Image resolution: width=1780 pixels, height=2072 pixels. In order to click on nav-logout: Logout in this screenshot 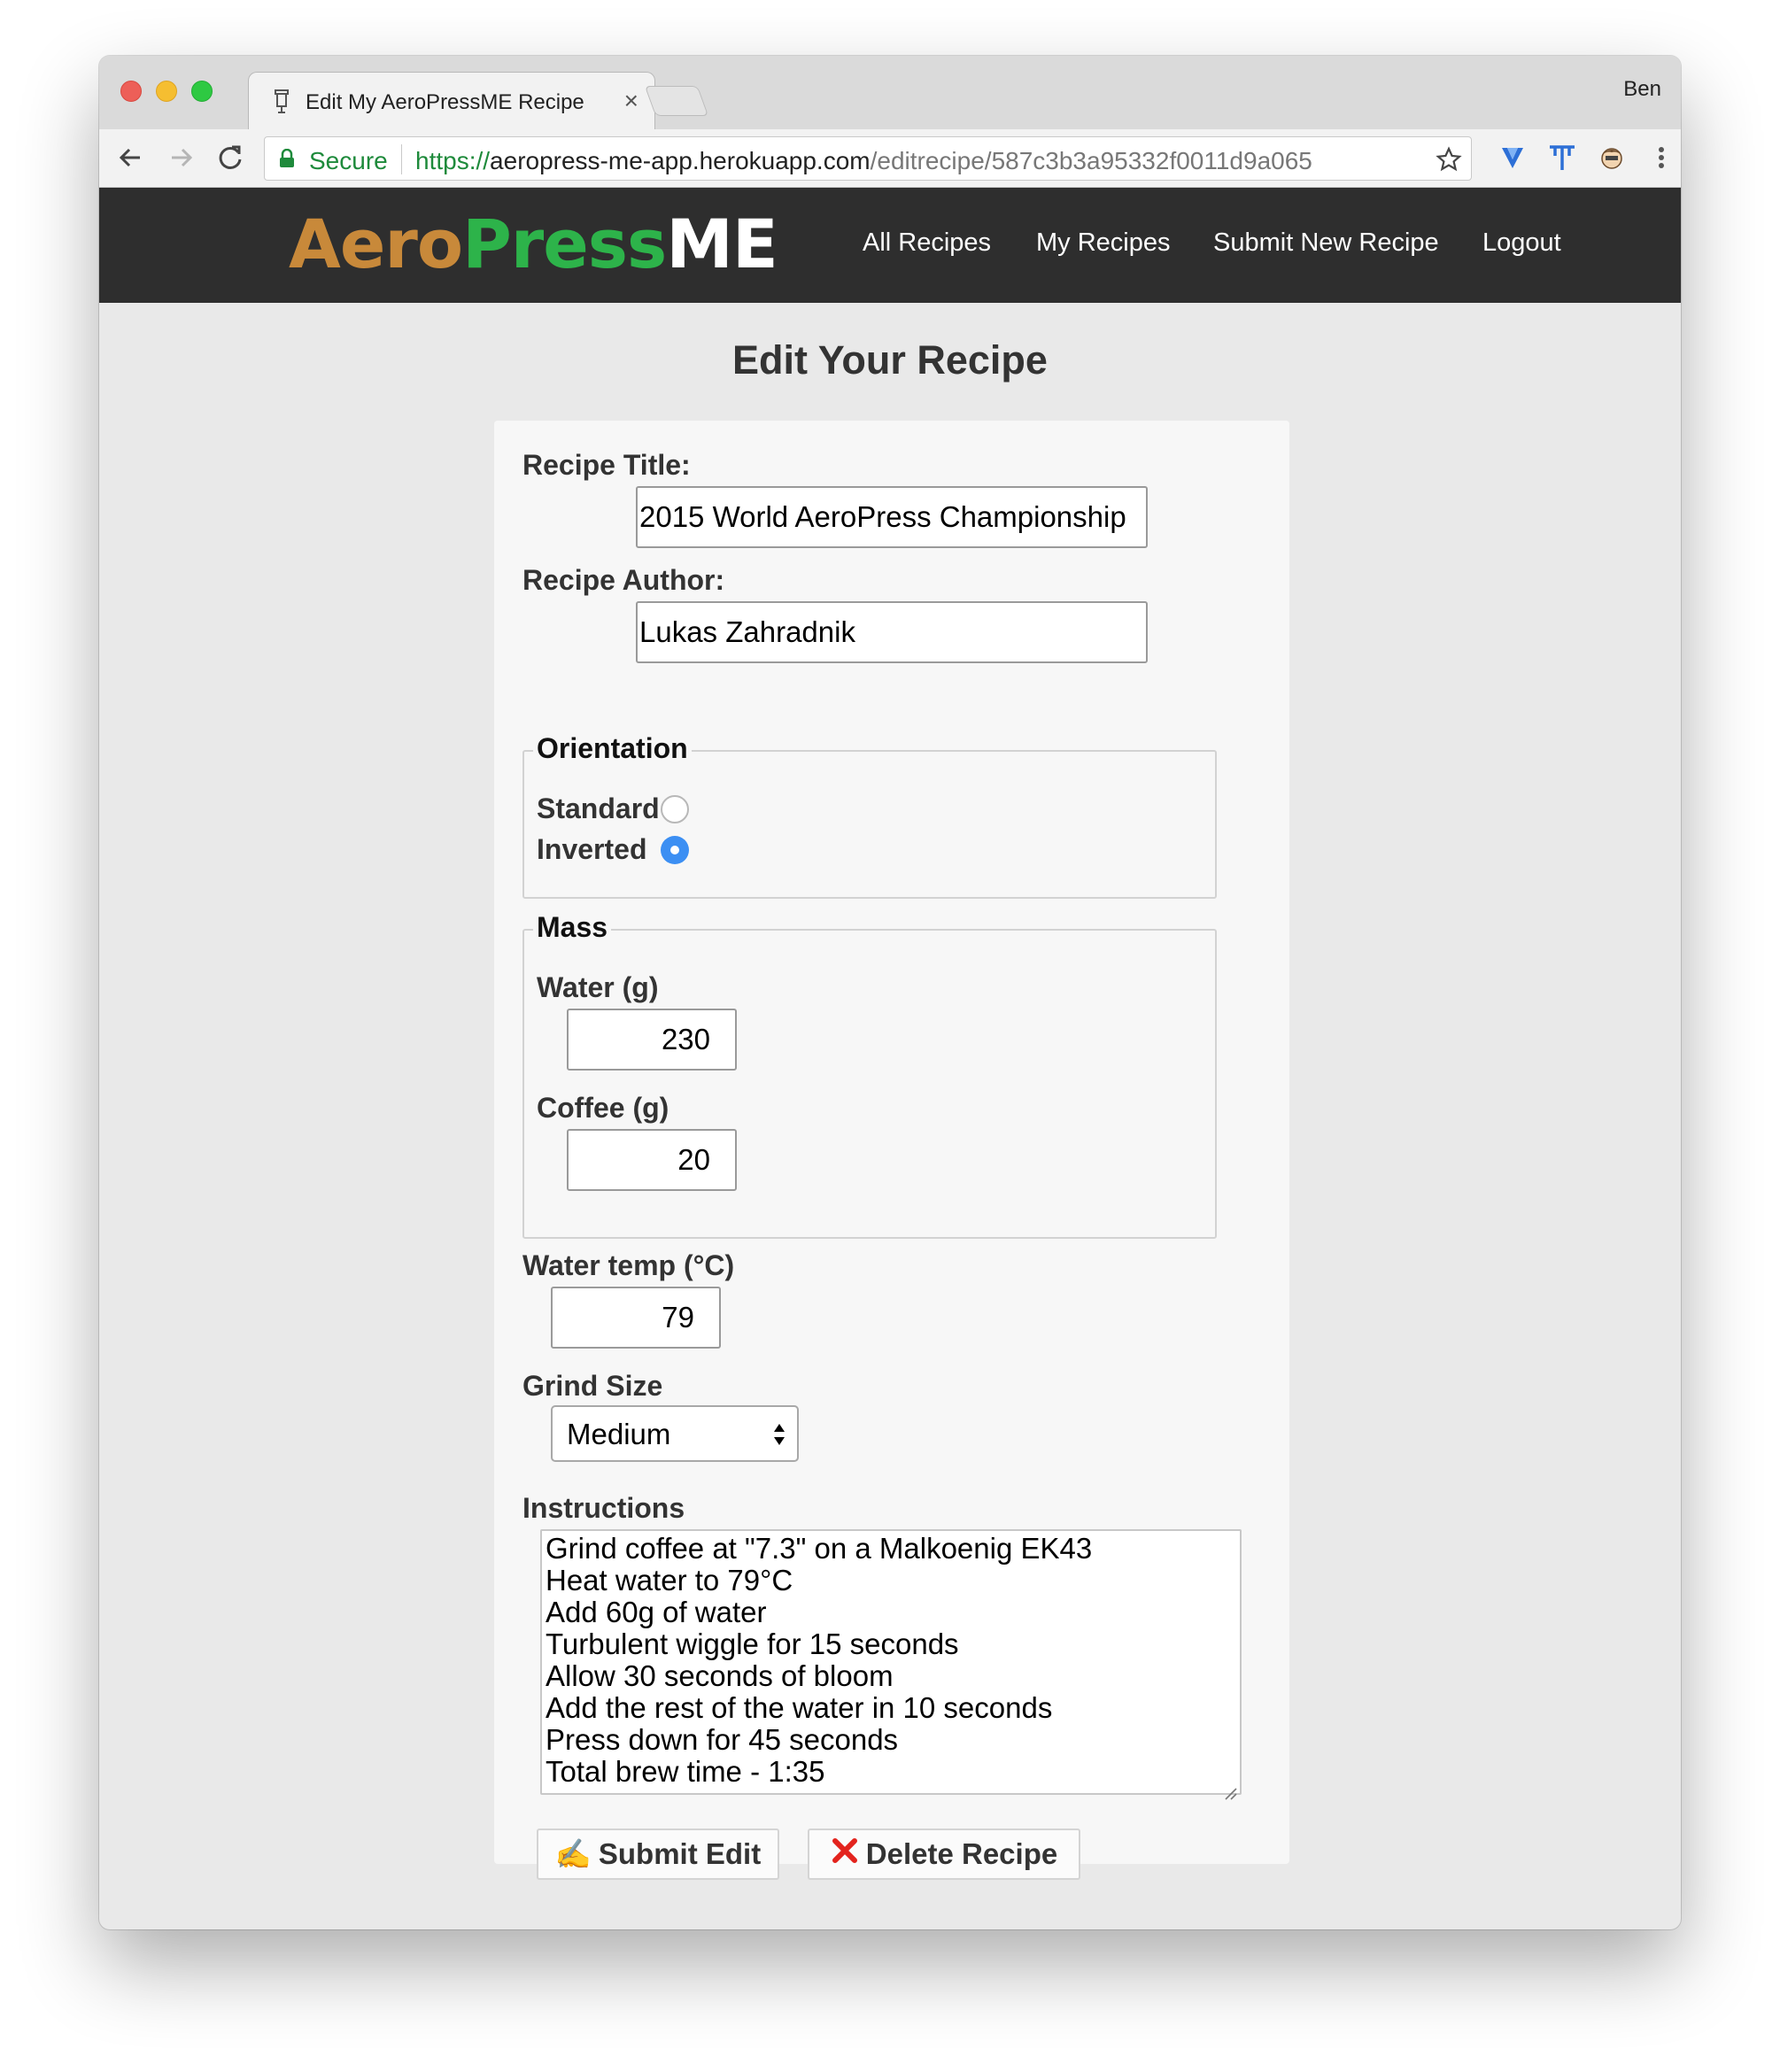, I will do `click(1521, 243)`.